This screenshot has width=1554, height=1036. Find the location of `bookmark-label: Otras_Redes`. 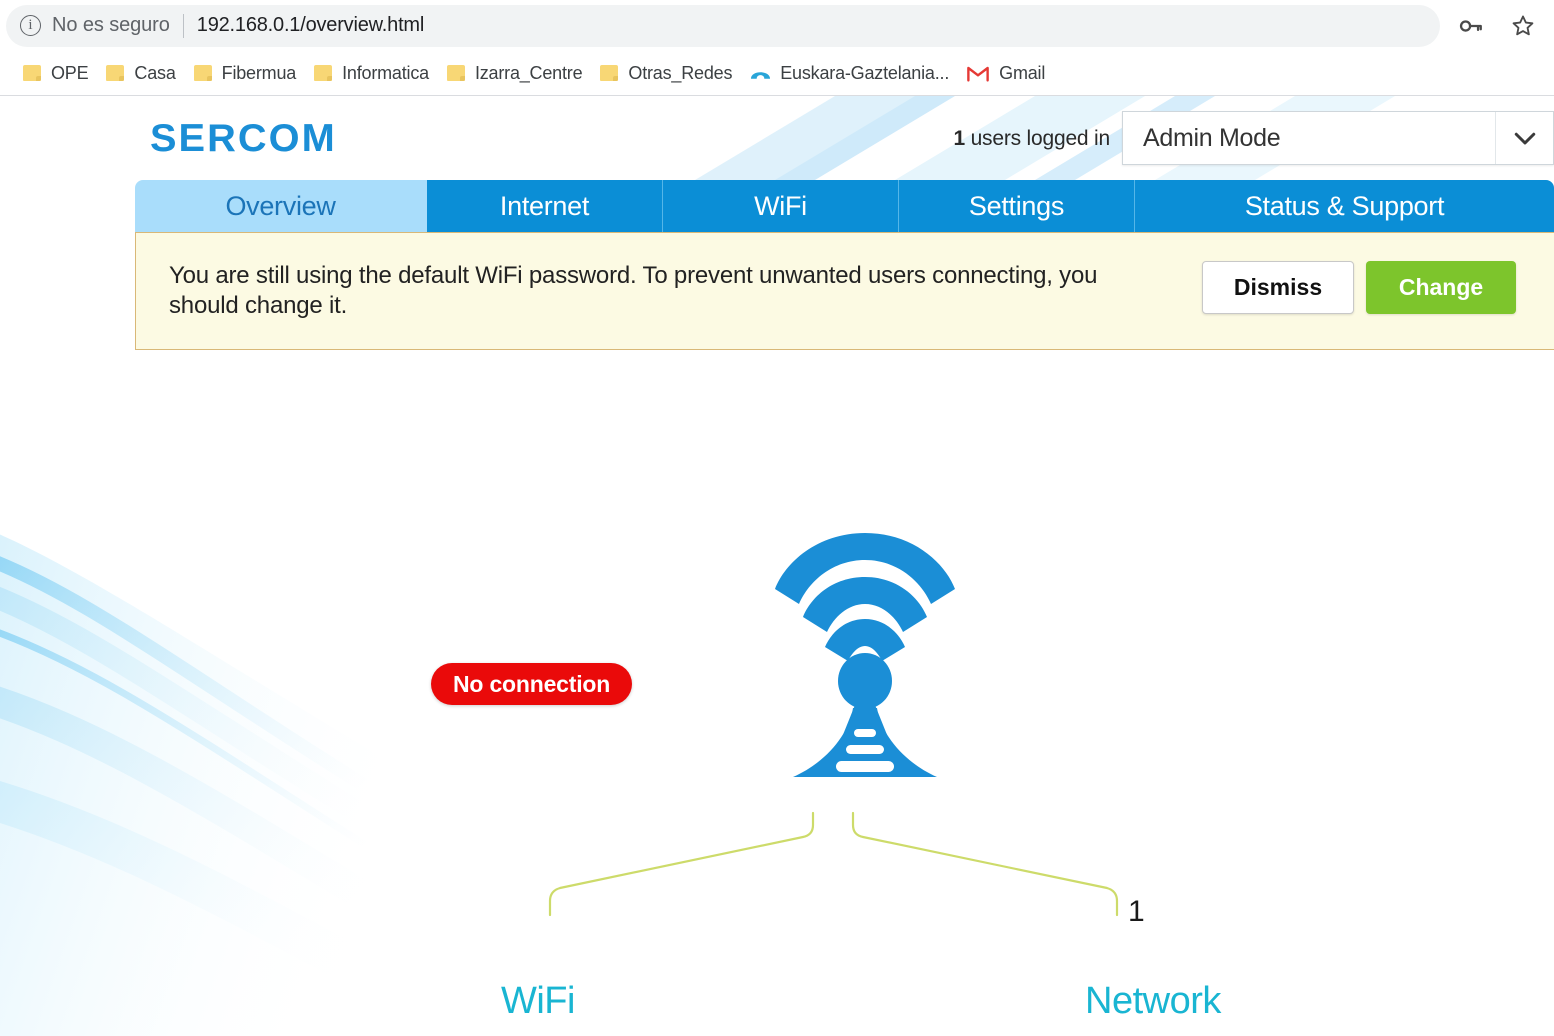

bookmark-label: Otras_Redes is located at coordinates (680, 72).